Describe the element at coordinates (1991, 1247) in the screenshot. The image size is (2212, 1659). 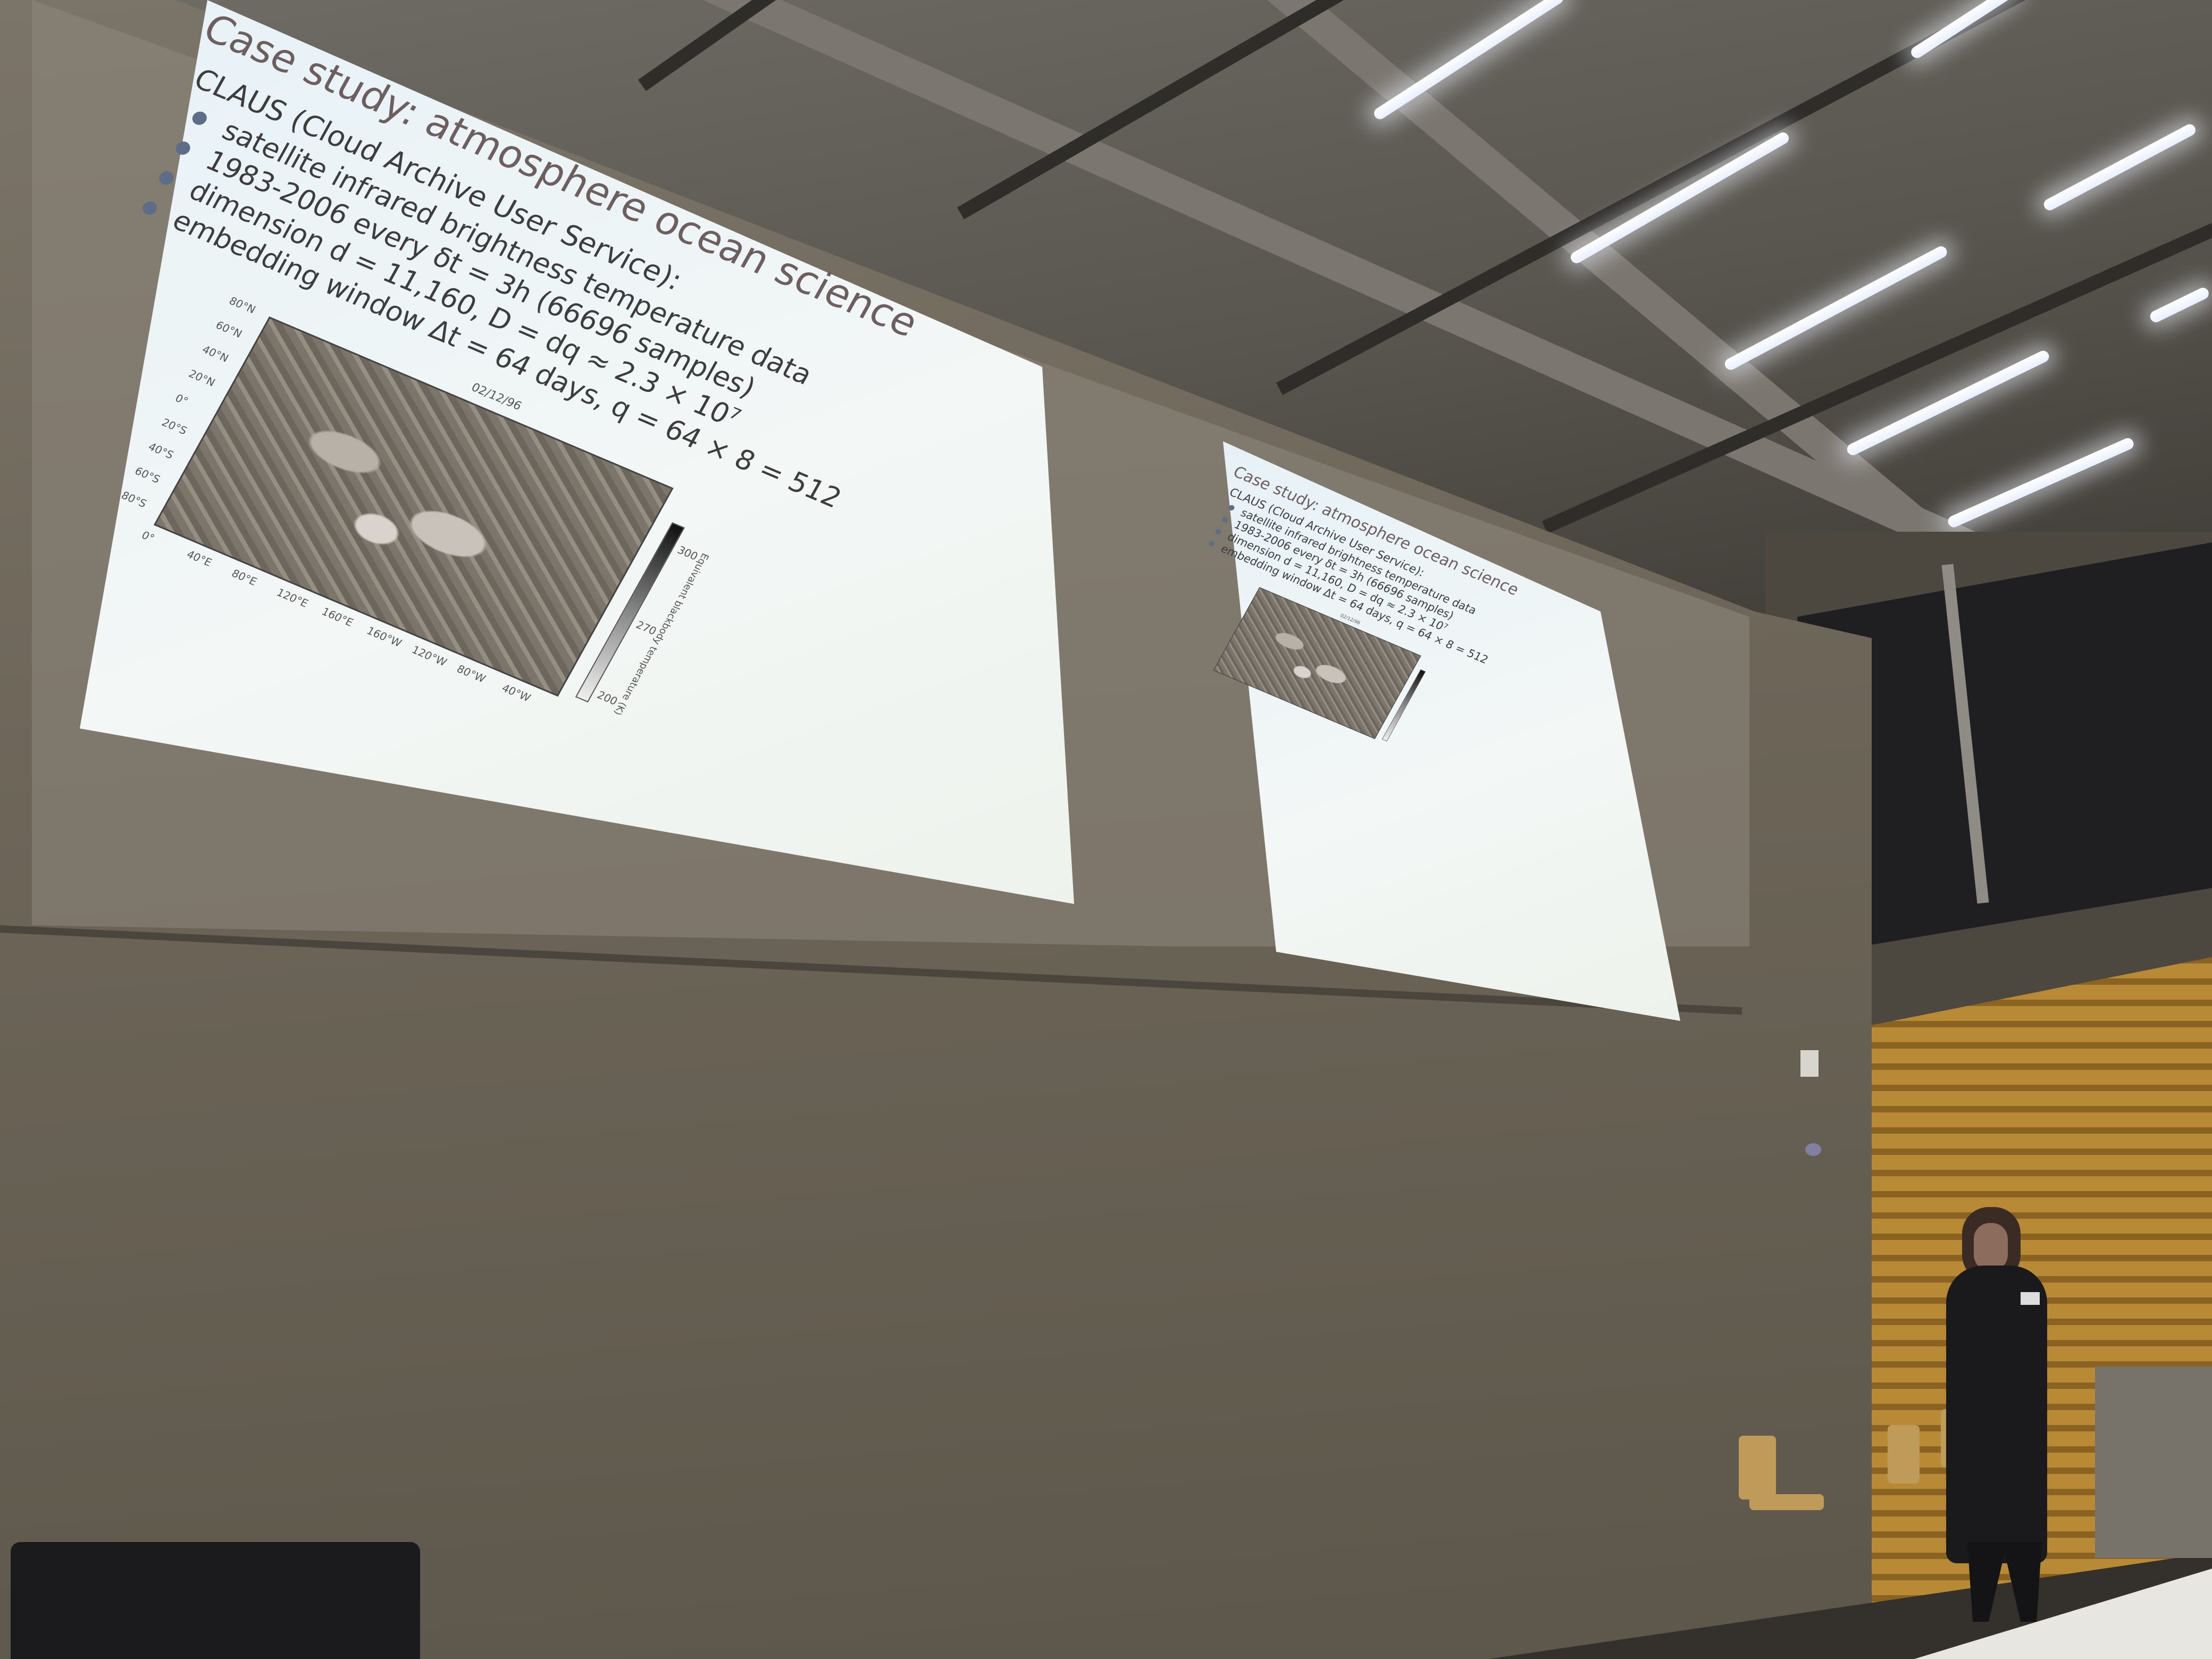
I see `presenter-face` at that location.